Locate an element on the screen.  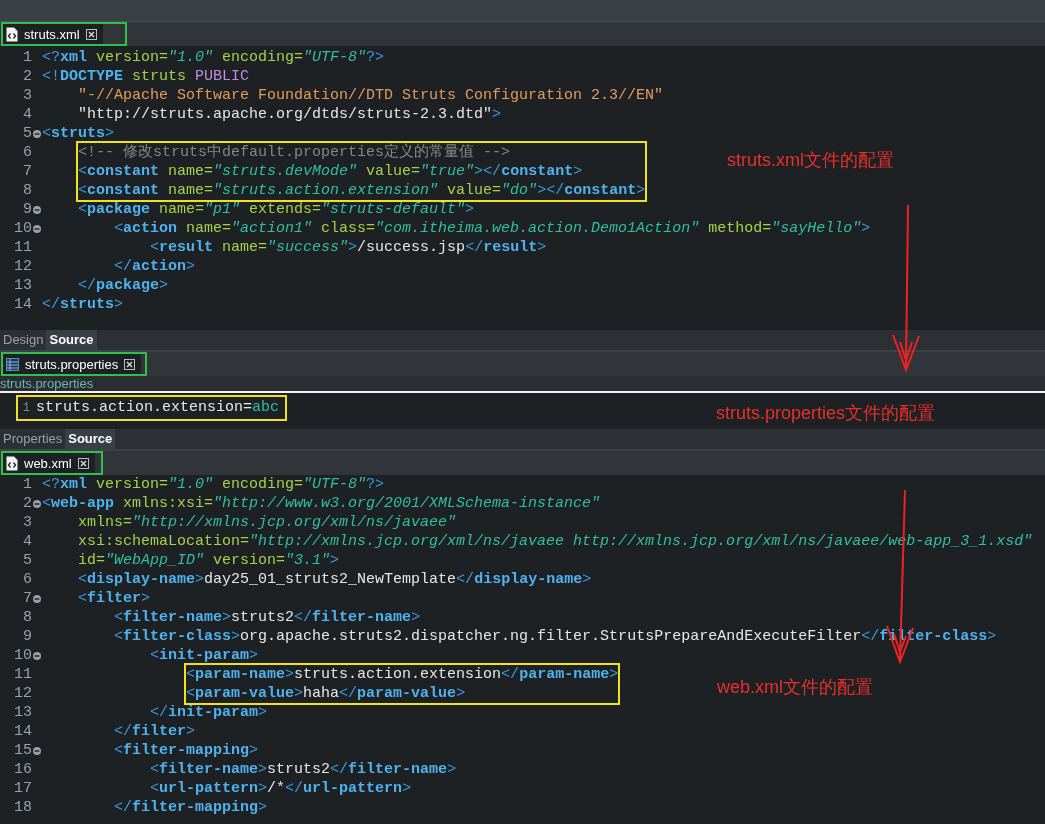
code-line: </struts> is located at coordinates (83, 304).